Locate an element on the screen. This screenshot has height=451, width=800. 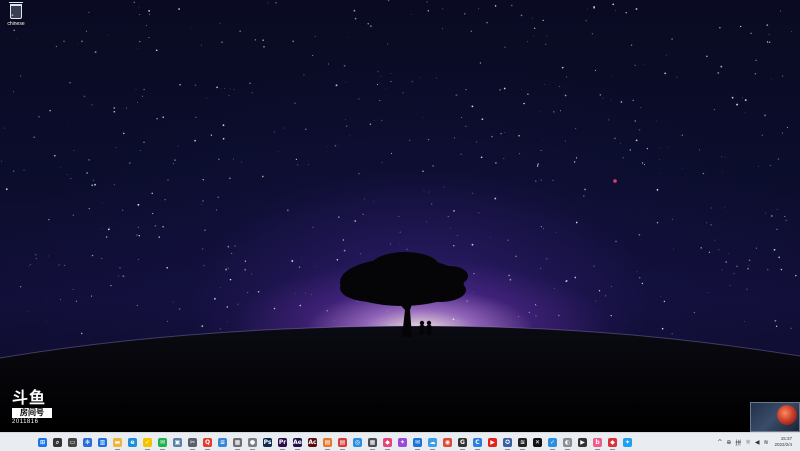
widgets-icon: ✻ is located at coordinates (87, 442).